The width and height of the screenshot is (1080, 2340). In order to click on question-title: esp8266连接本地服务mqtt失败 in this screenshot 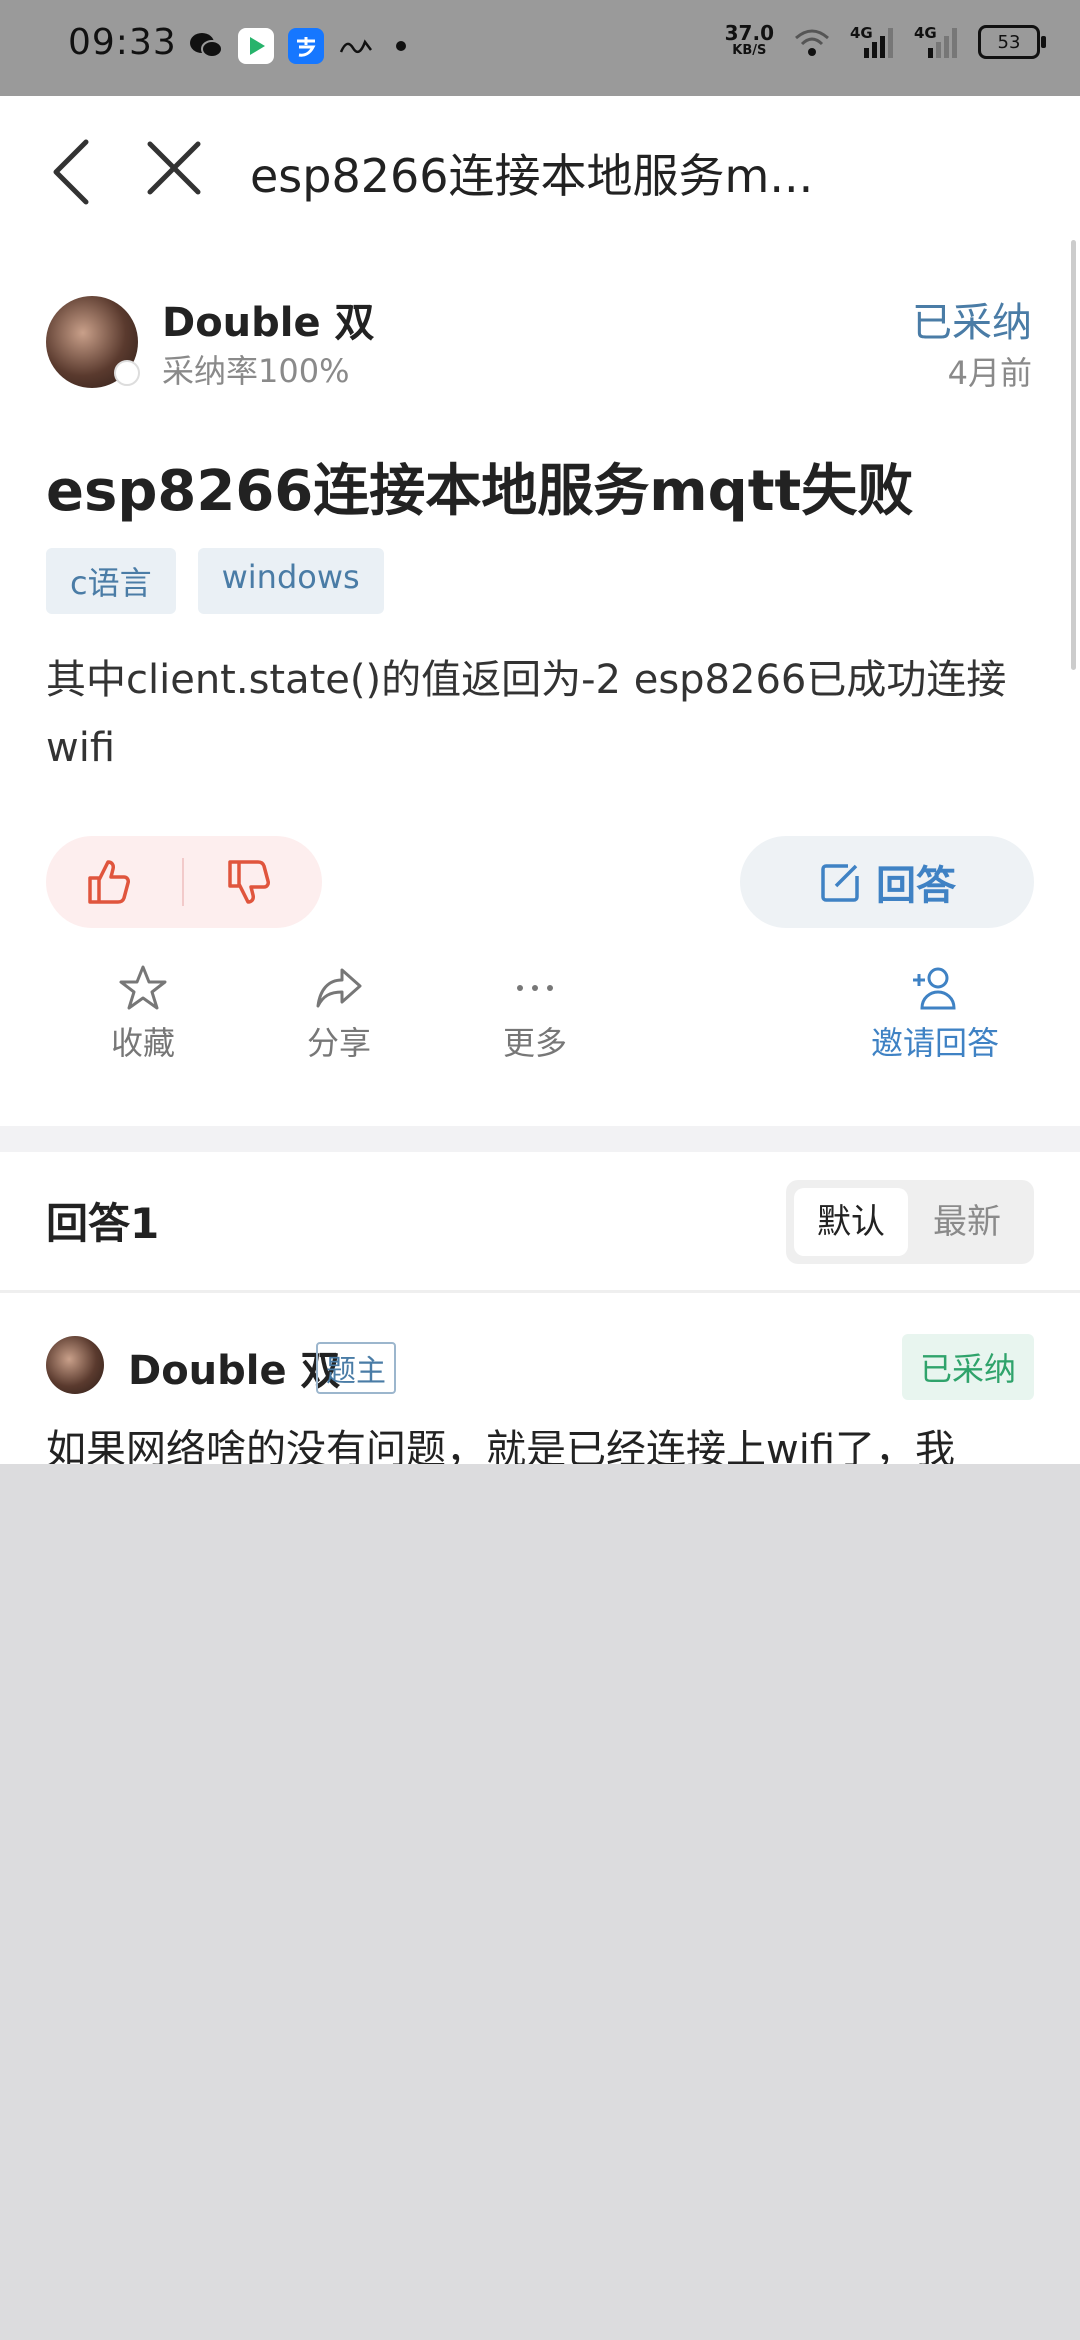, I will do `click(480, 491)`.